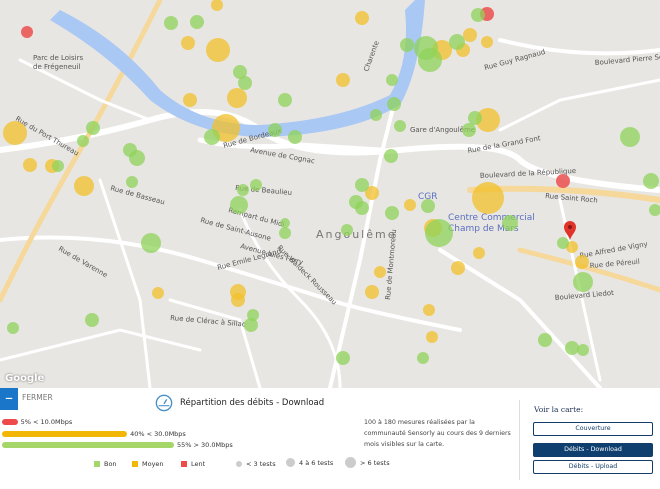  What do you see at coordinates (239, 464) in the screenshot?
I see `small-circle-icon` at bounding box center [239, 464].